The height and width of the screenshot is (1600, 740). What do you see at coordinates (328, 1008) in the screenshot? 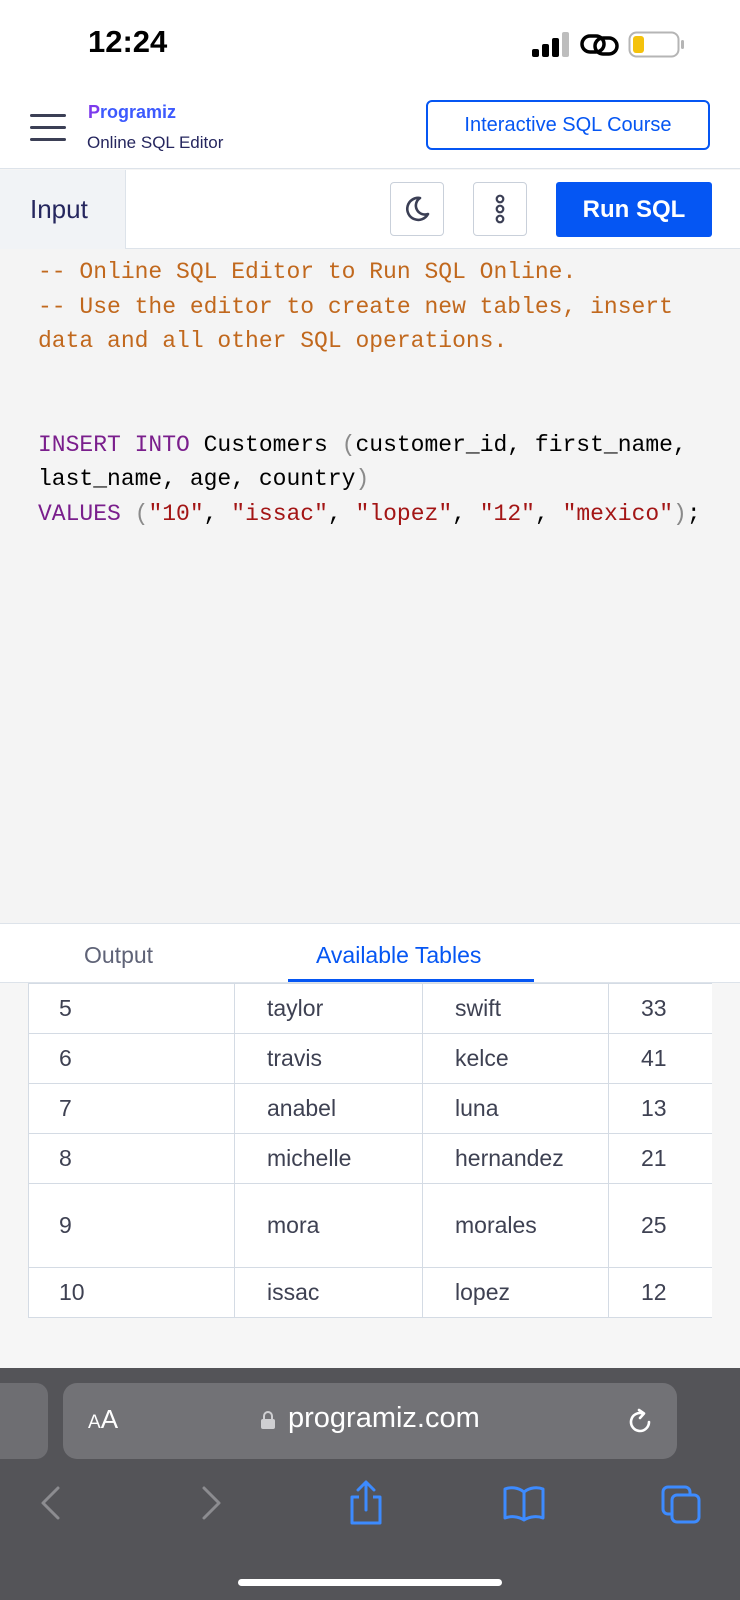
I see `cell-first-name: taylor` at bounding box center [328, 1008].